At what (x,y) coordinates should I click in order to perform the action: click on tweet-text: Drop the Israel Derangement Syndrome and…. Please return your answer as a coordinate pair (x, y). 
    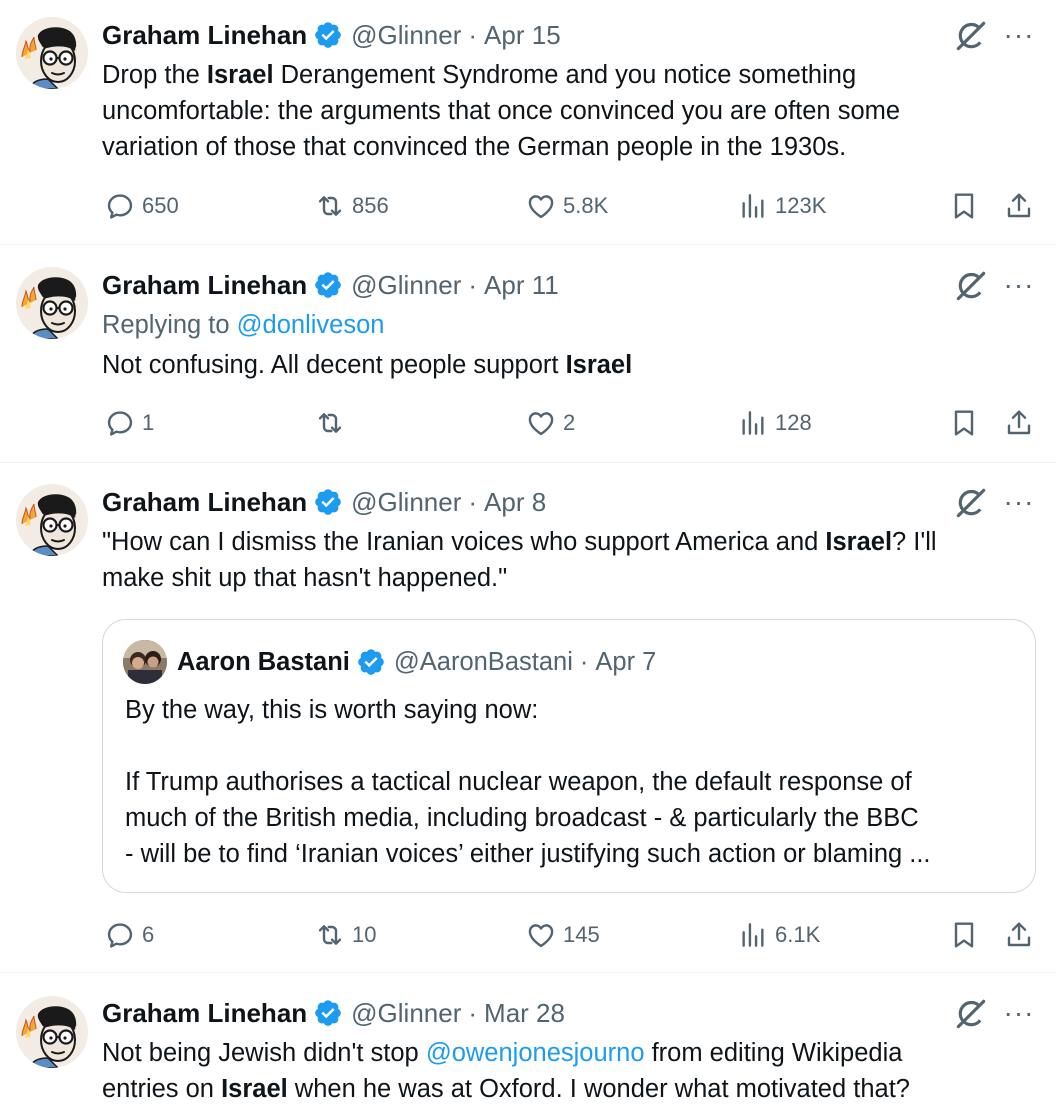
    Looking at the image, I should click on (567, 111).